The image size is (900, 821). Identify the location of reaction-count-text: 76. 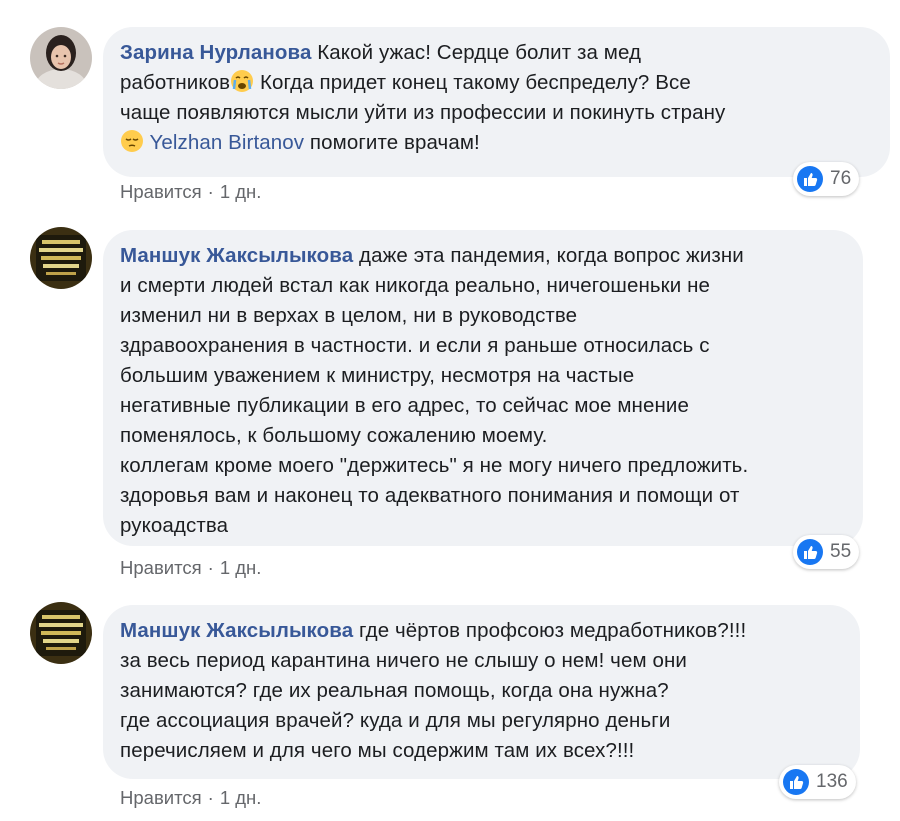
(841, 178).